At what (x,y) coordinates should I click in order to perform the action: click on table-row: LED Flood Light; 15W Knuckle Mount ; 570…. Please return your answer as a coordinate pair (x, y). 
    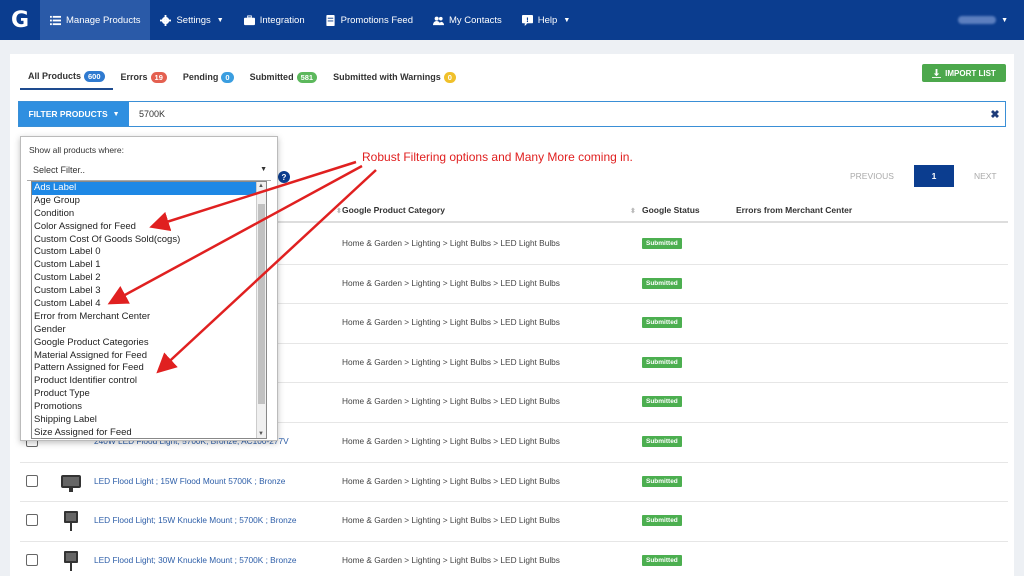
    Looking at the image, I should click on (514, 522).